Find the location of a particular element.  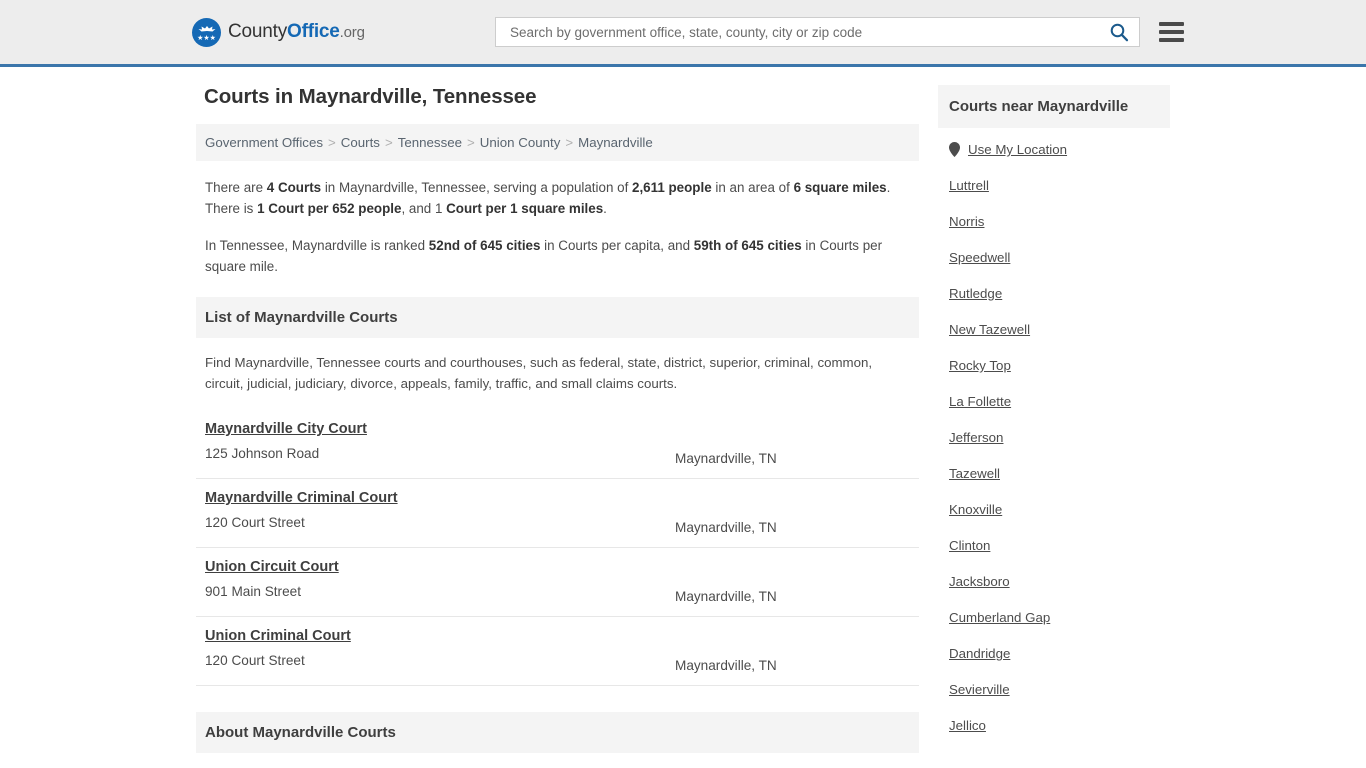

intro-text: , and 1 is located at coordinates (424, 208).